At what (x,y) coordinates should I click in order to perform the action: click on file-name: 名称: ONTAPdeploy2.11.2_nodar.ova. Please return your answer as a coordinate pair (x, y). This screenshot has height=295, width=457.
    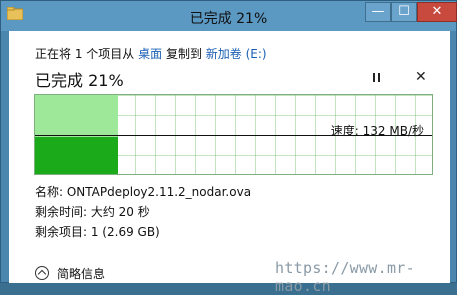
    Looking at the image, I should click on (143, 192).